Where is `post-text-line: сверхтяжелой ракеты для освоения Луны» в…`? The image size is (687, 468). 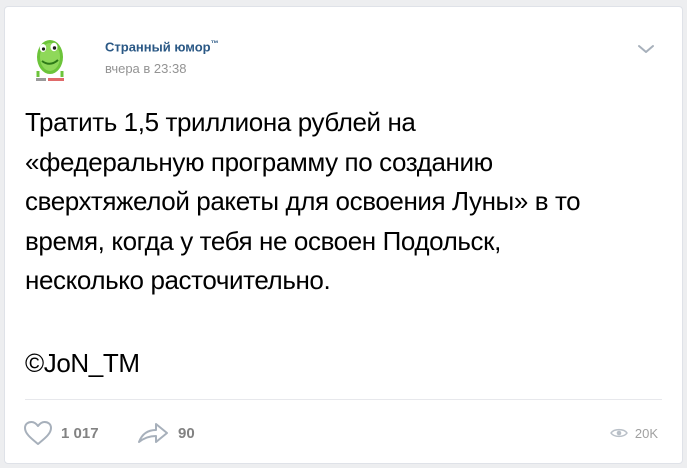
post-text-line: сверхтяжелой ракеты для освоения Луны» в… is located at coordinates (303, 201).